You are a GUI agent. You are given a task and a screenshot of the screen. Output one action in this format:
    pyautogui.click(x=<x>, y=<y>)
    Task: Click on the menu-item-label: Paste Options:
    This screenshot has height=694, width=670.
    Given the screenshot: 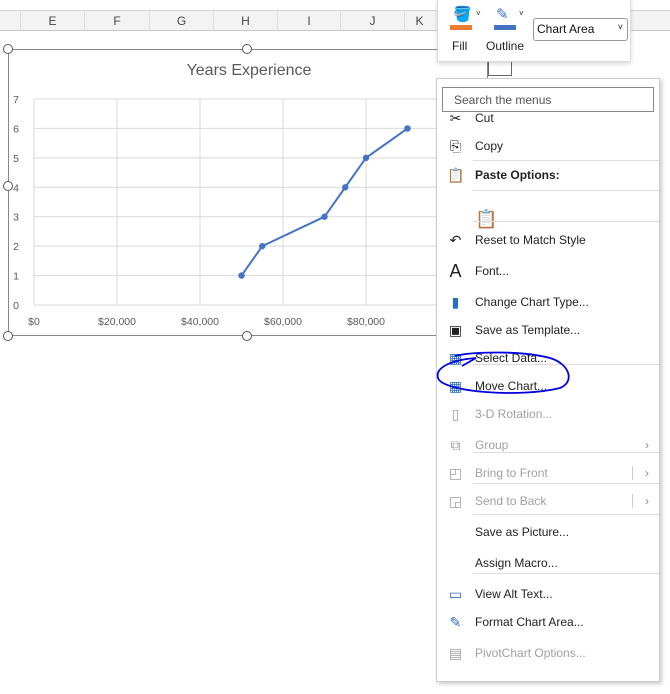 What is the action you would take?
    pyautogui.click(x=517, y=175)
    